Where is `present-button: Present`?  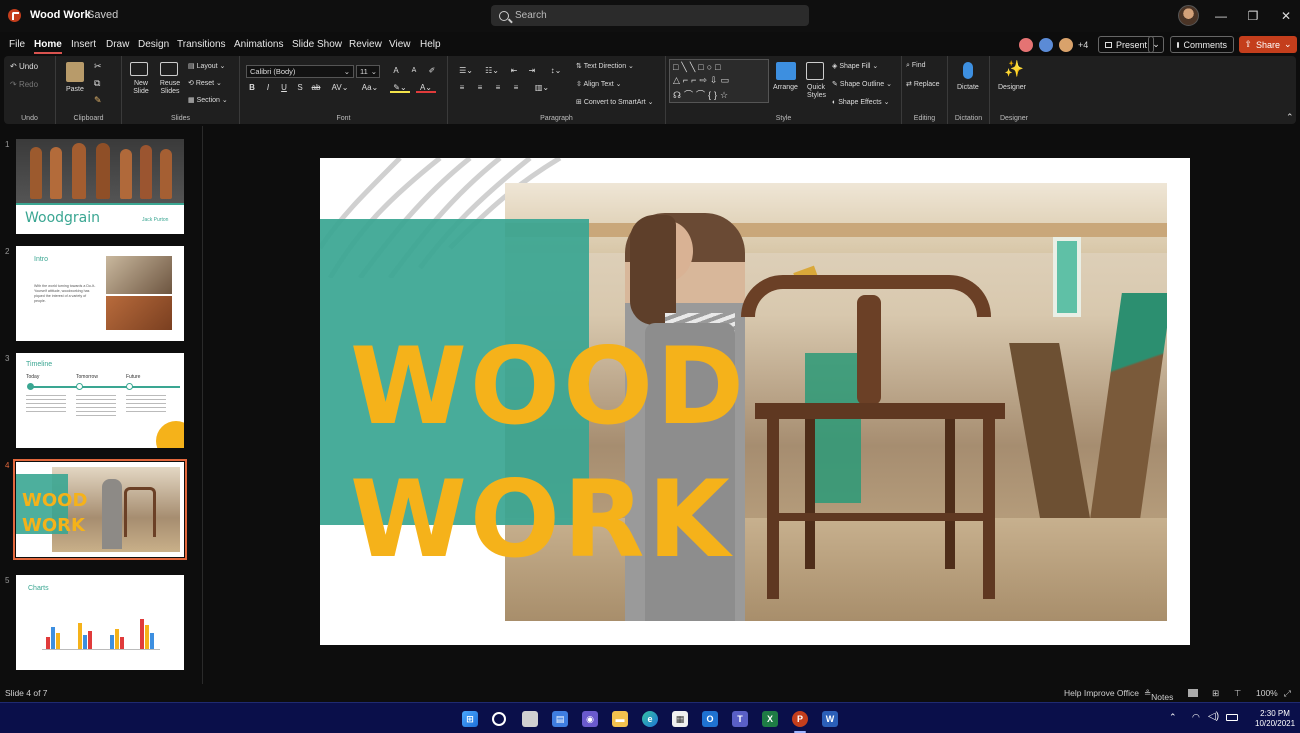
present-button: Present is located at coordinates (1126, 44).